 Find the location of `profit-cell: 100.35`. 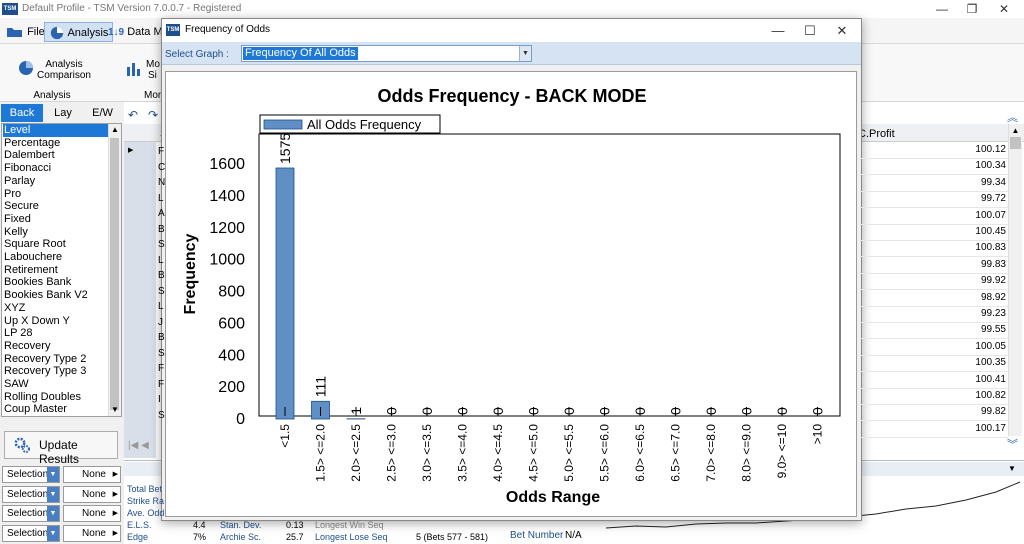

profit-cell: 100.35 is located at coordinates (953, 363).